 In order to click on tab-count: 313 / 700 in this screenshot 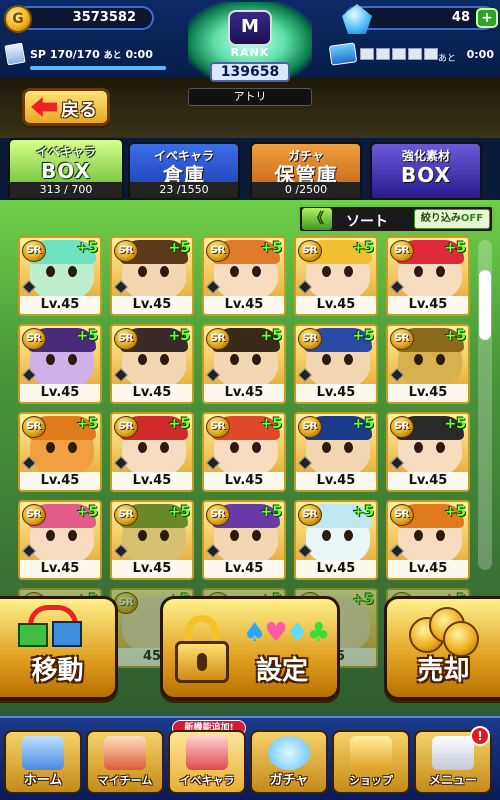, I will do `click(66, 190)`.